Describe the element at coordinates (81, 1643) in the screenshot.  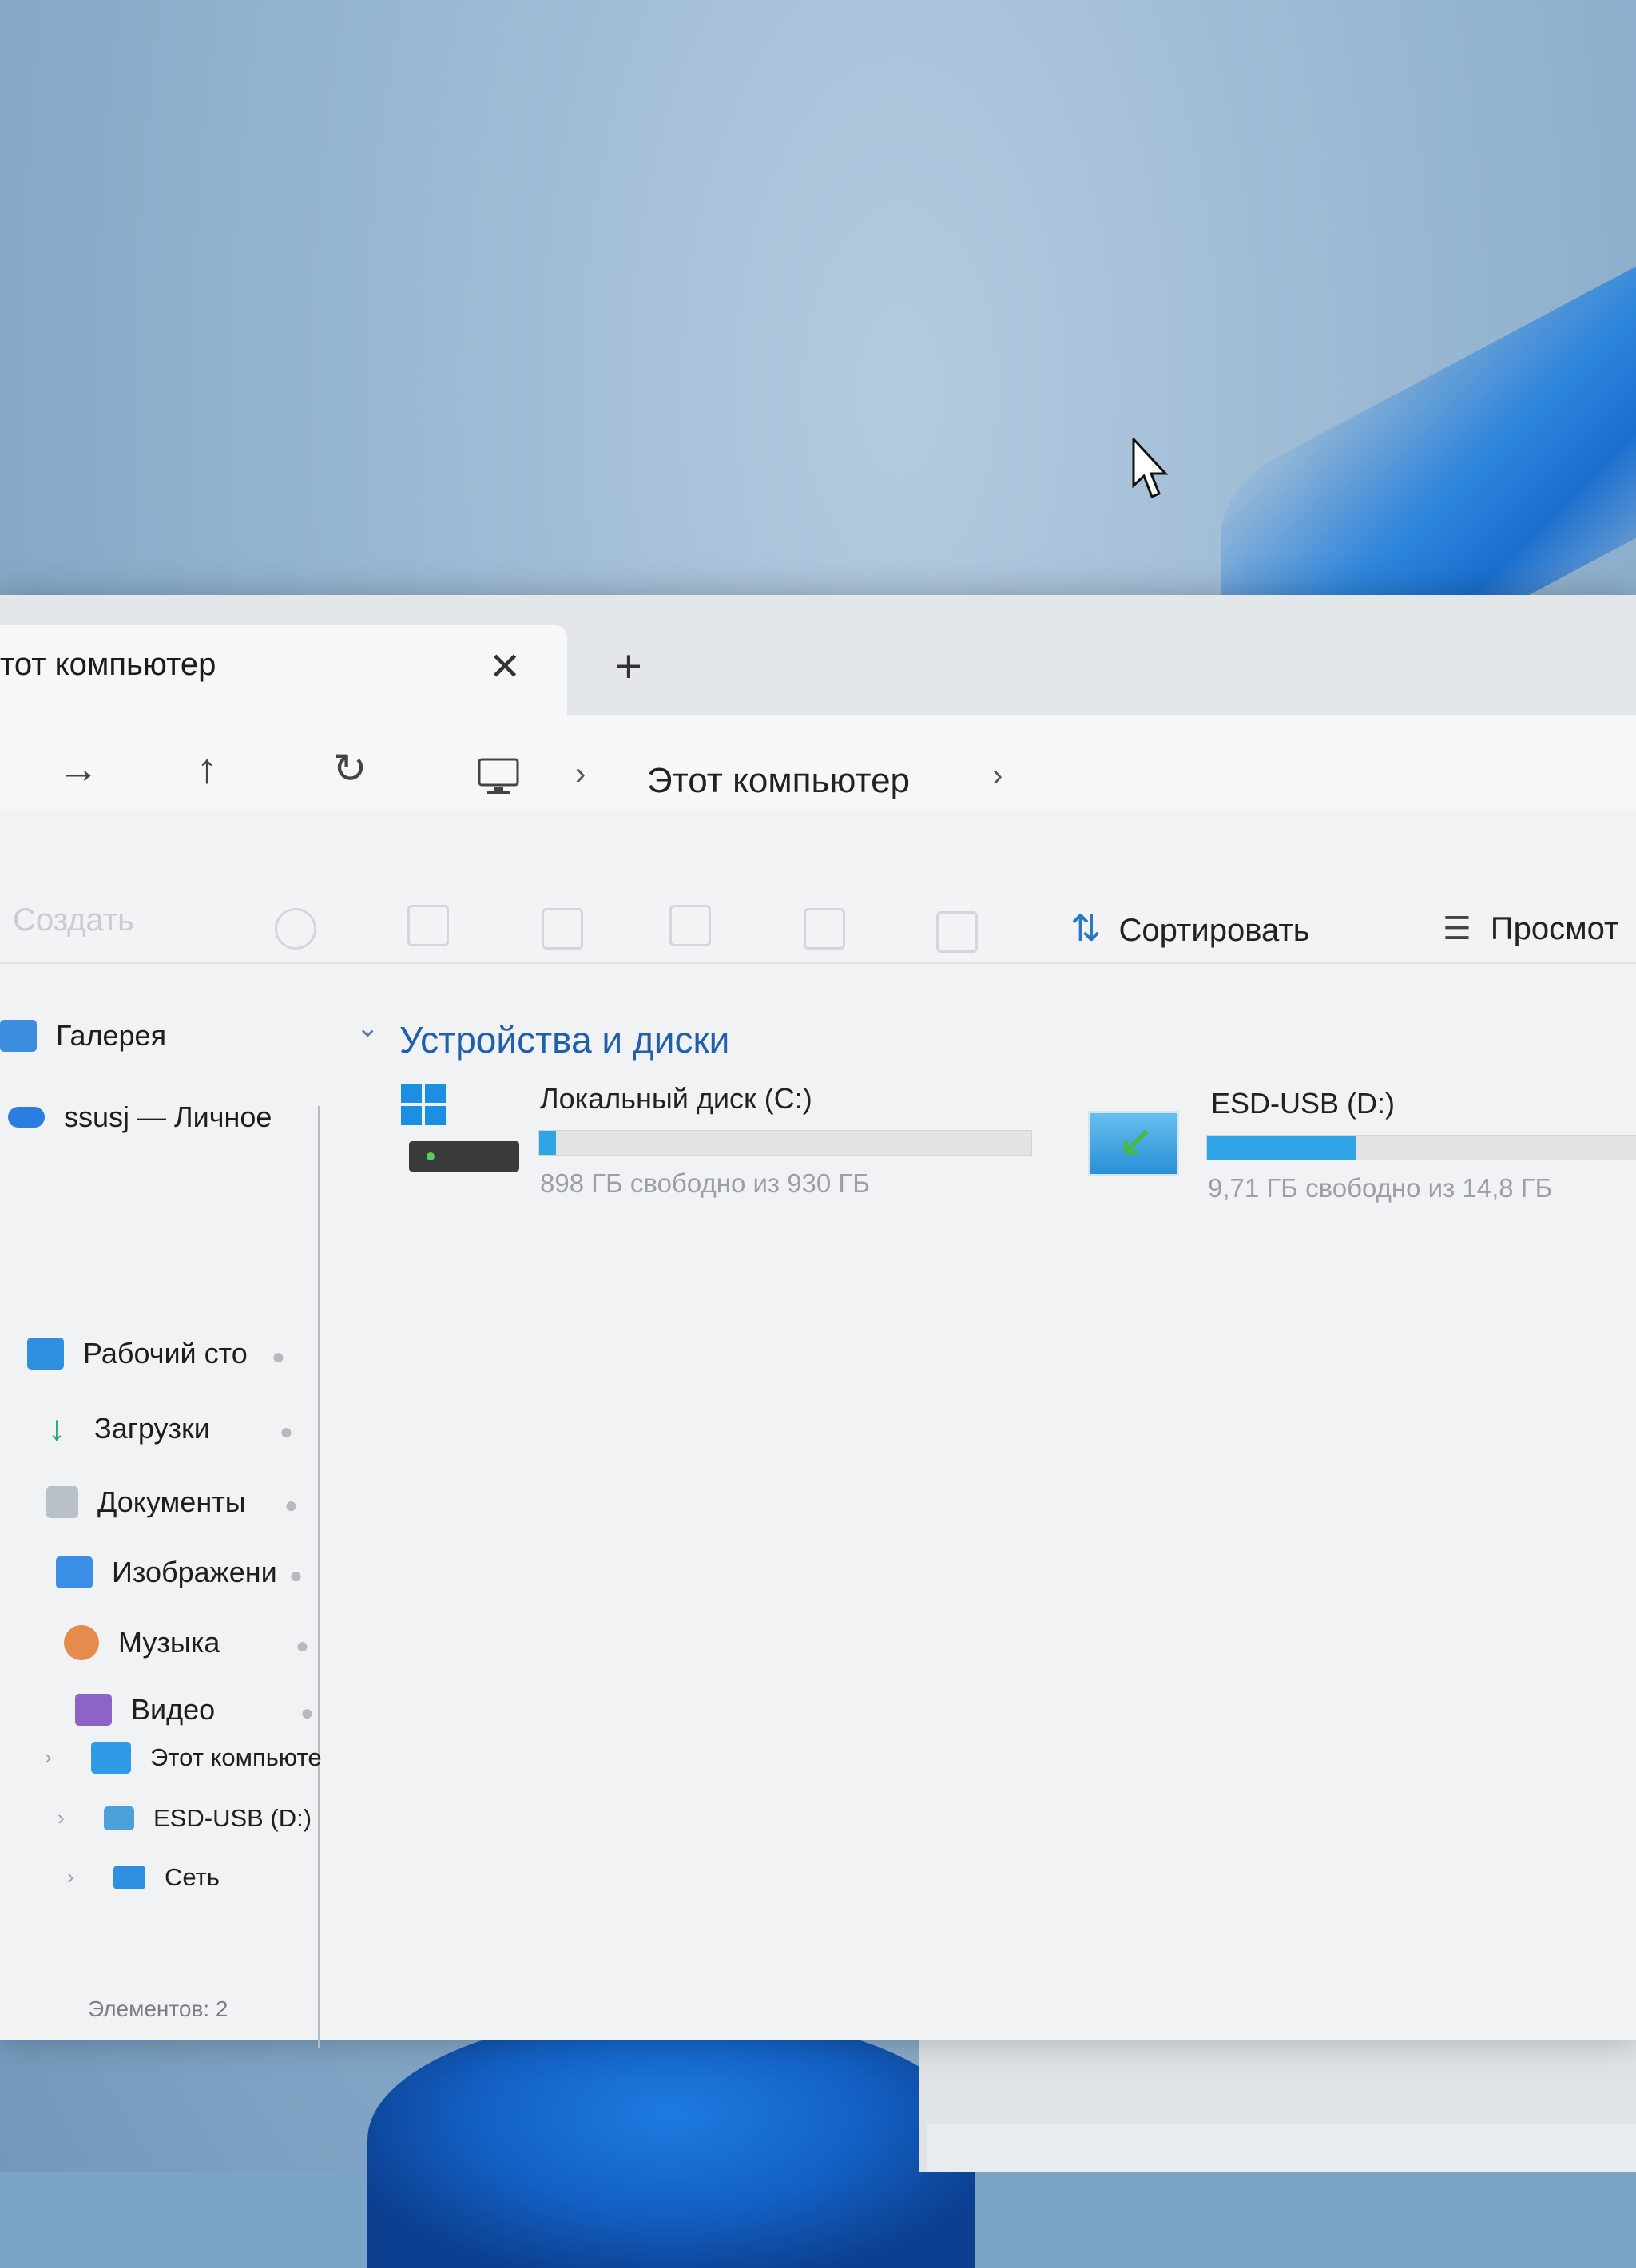
I see `music-icon` at that location.